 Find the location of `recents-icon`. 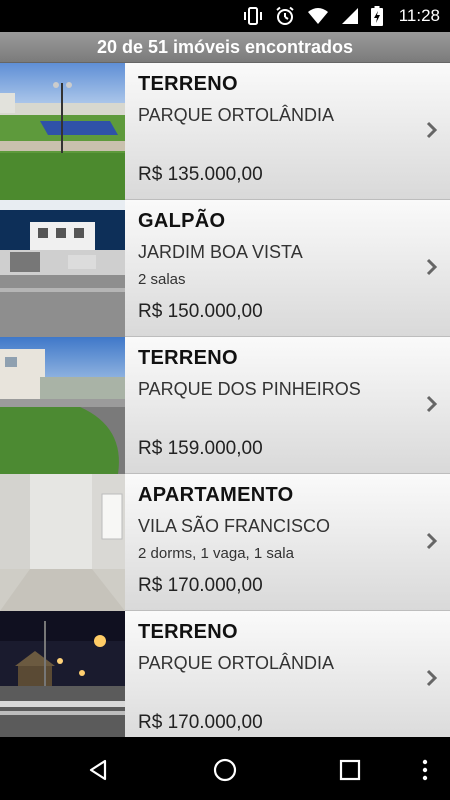

recents-icon is located at coordinates (350, 770).